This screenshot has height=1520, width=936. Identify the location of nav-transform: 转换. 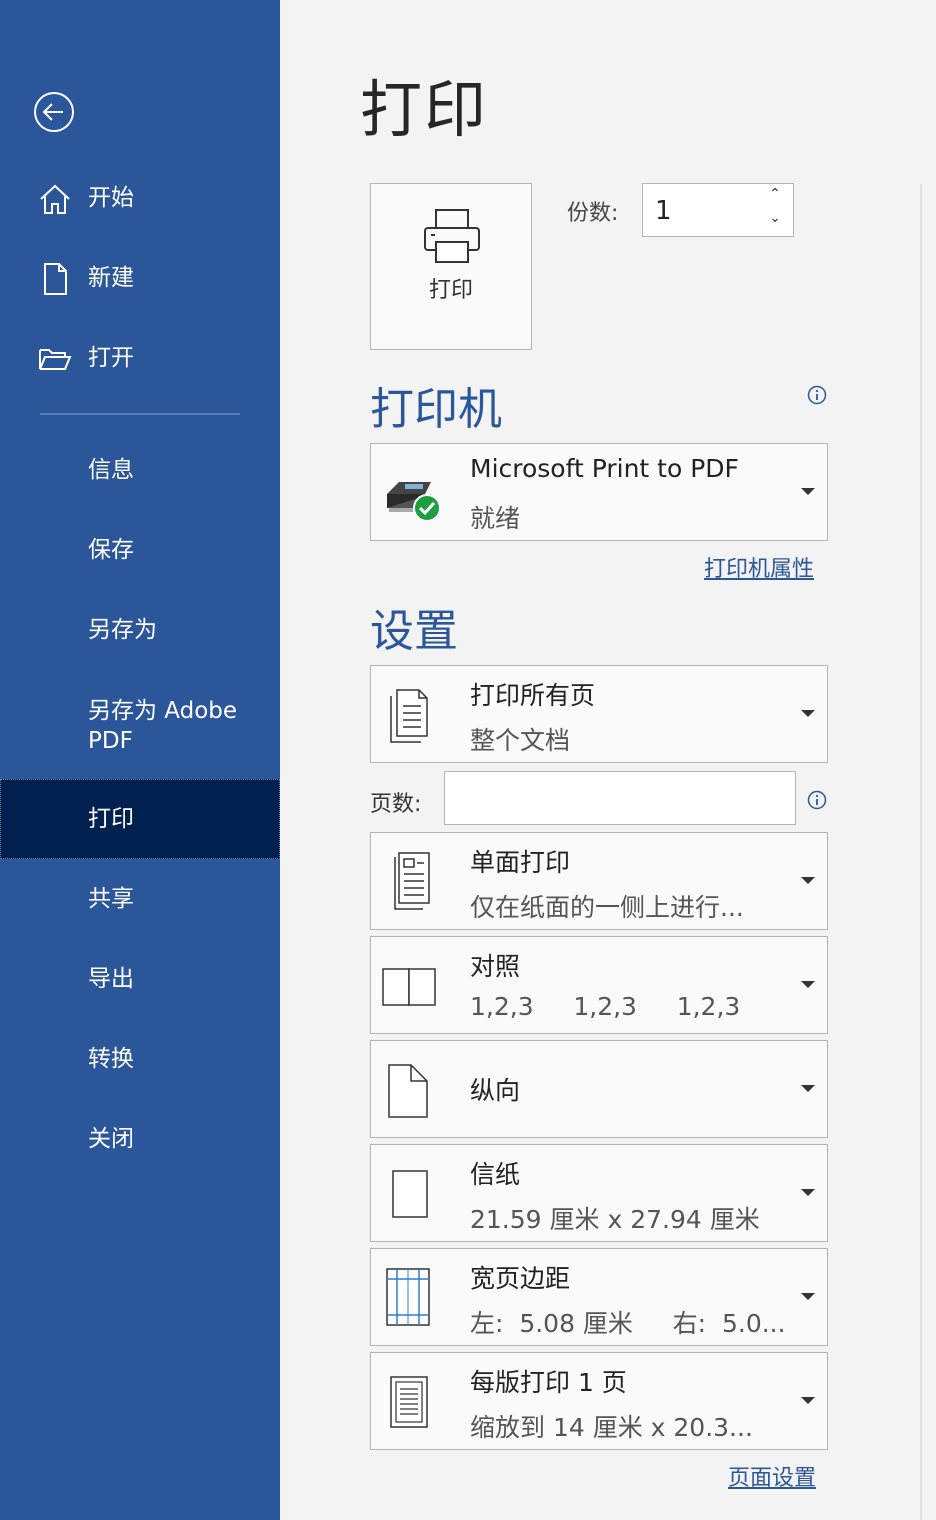
(140, 1059).